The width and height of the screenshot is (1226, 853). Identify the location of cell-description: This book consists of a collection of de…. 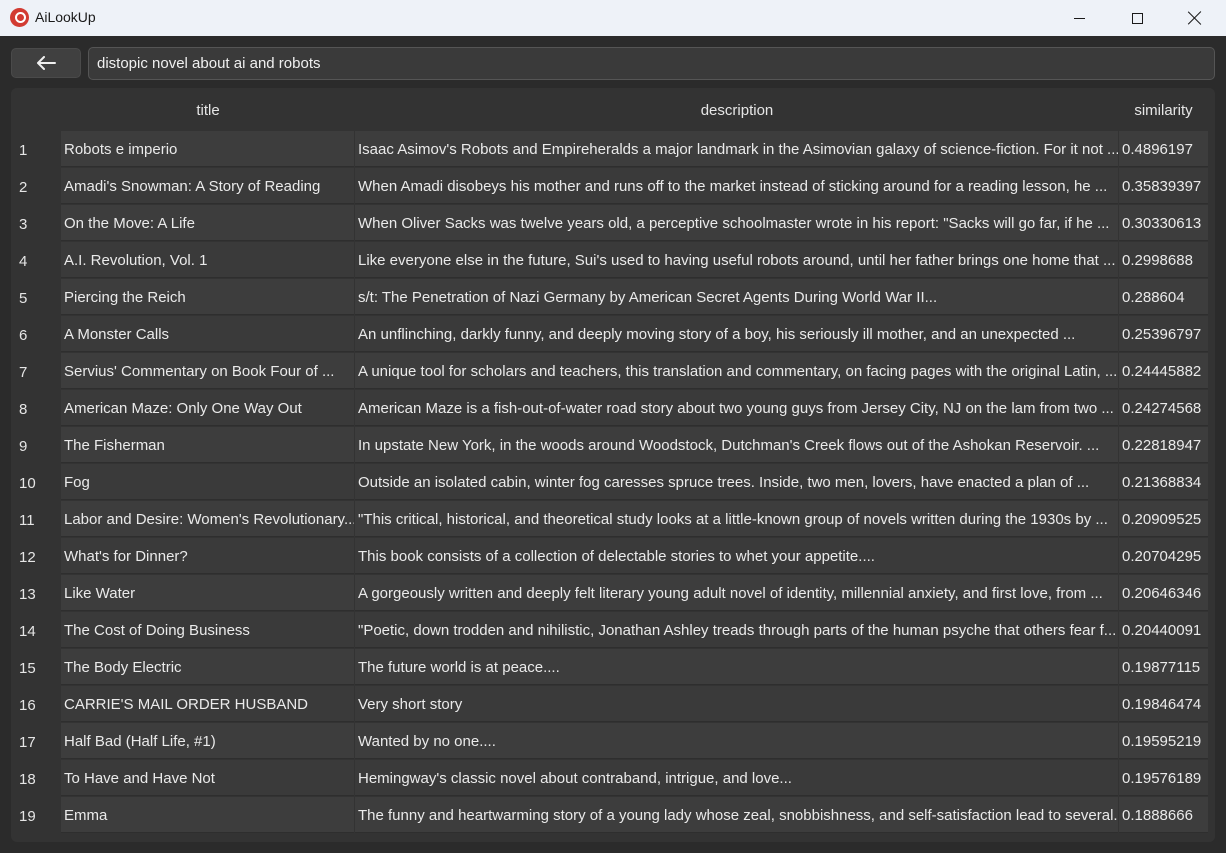
(736, 556).